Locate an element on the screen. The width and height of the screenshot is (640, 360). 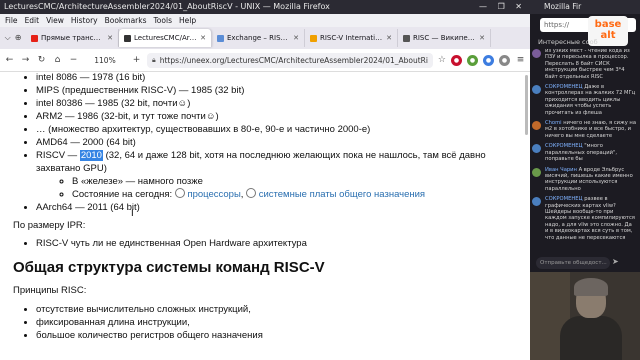
speaker-video is located at coordinates (585, 316).